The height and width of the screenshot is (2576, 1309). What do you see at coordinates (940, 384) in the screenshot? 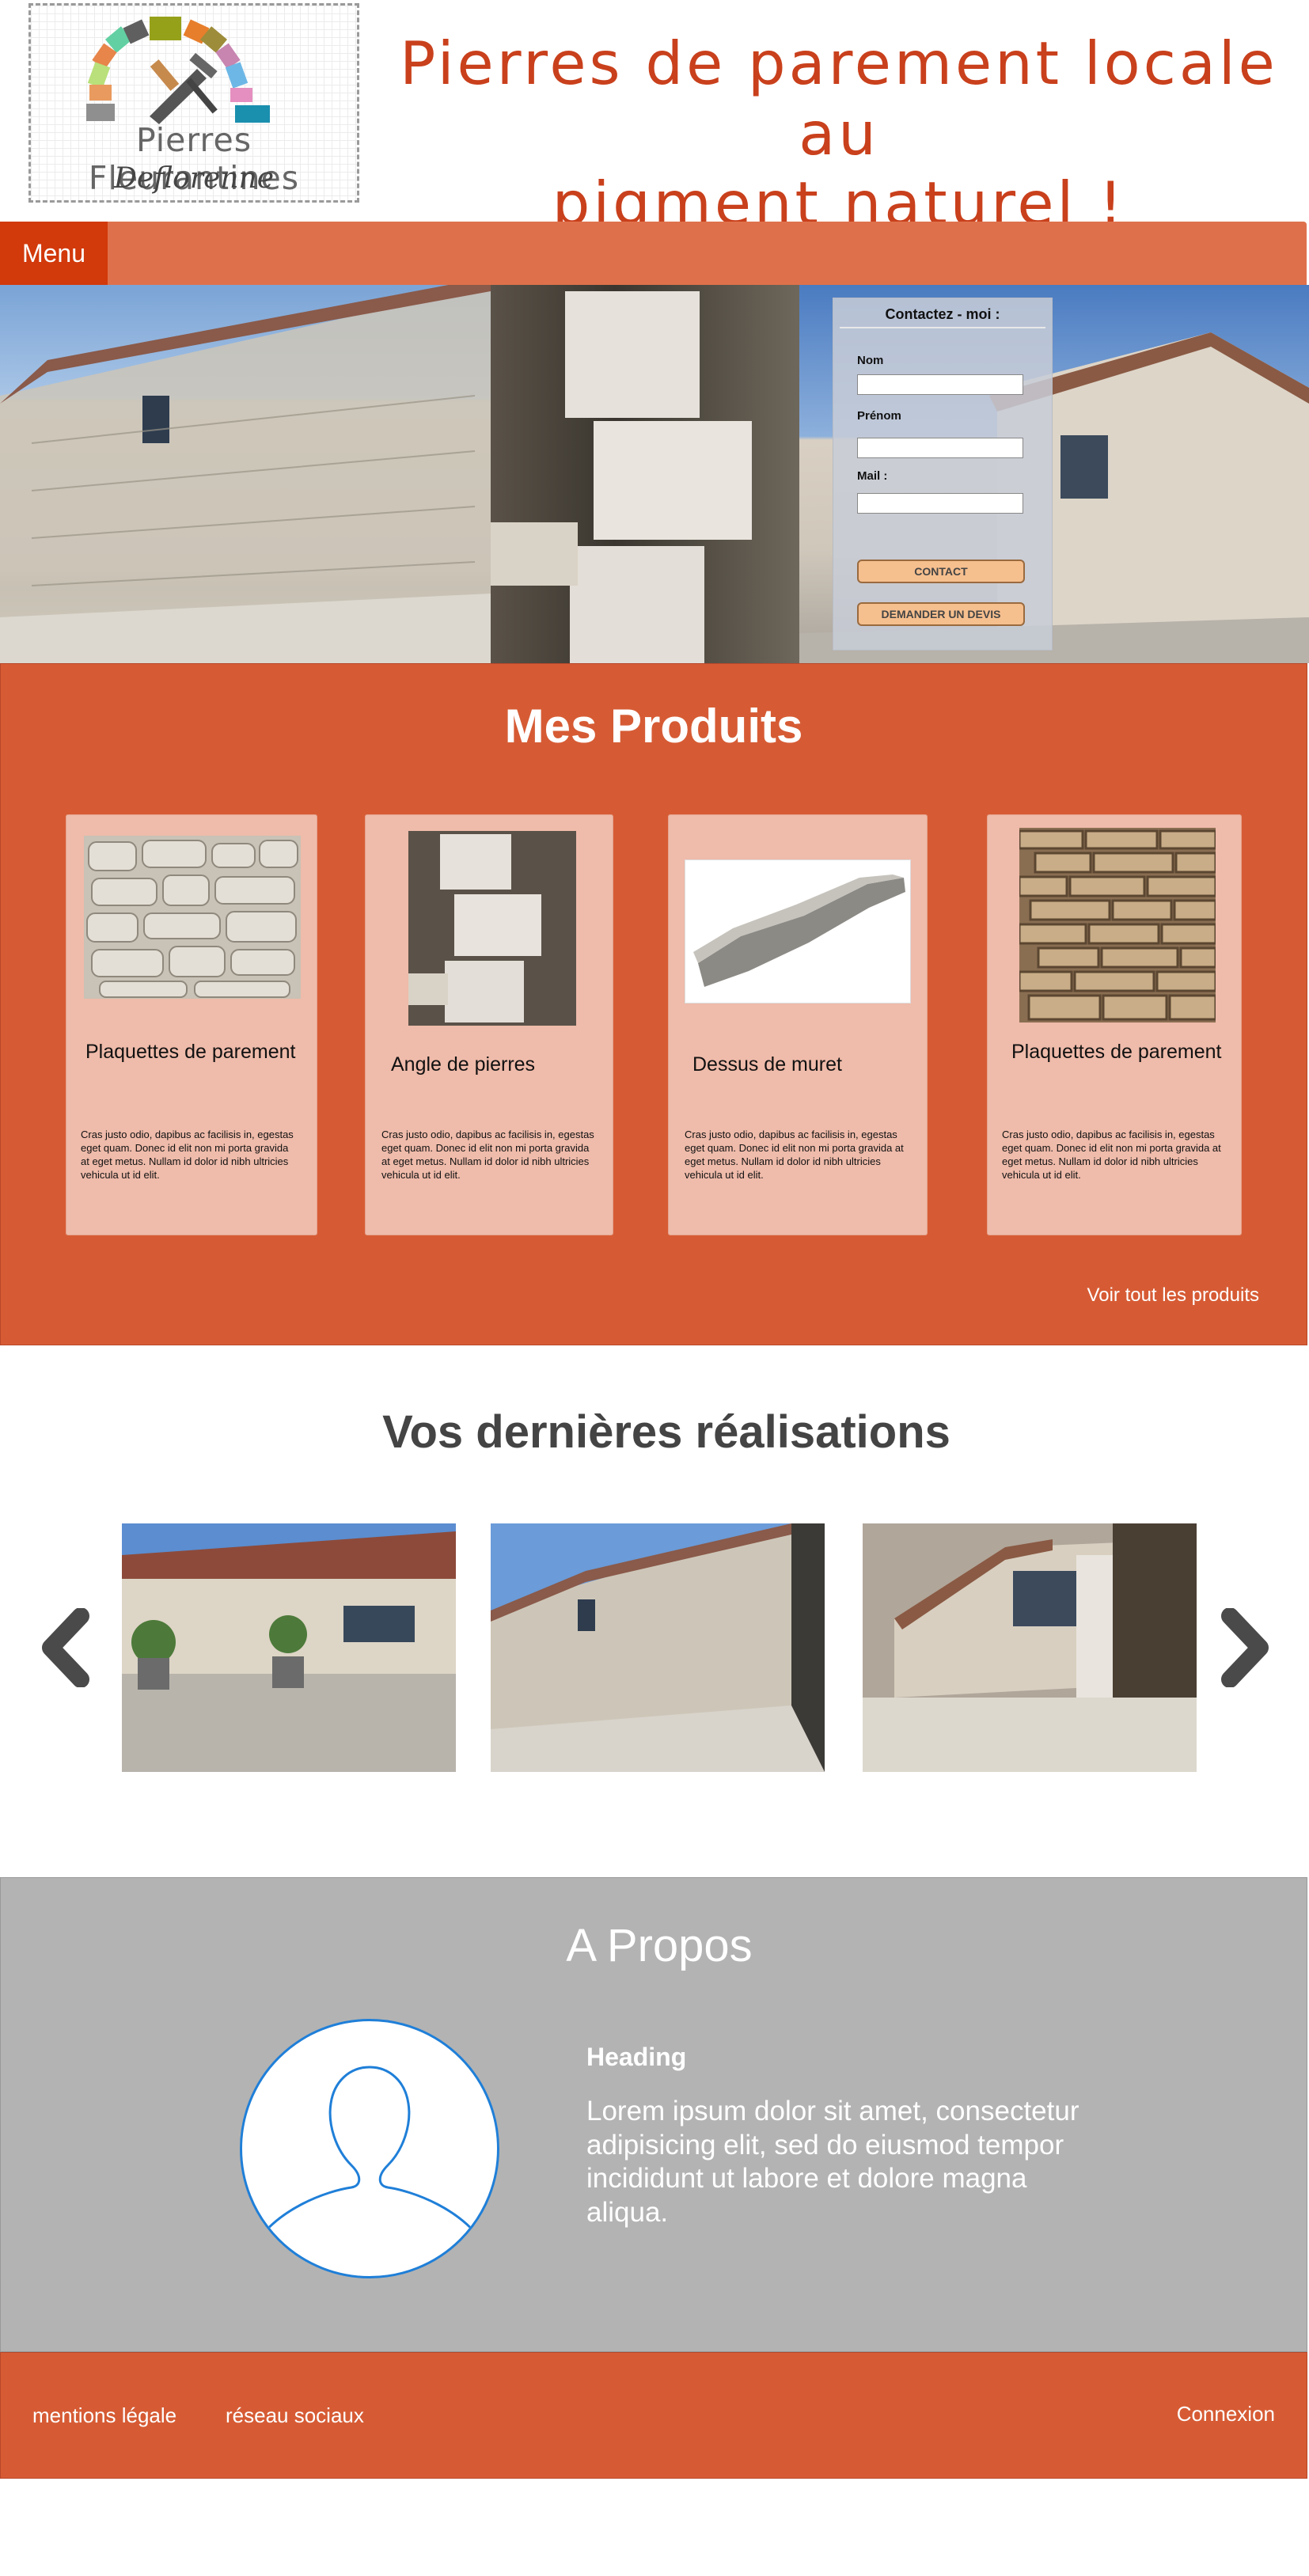
I see `name-field` at bounding box center [940, 384].